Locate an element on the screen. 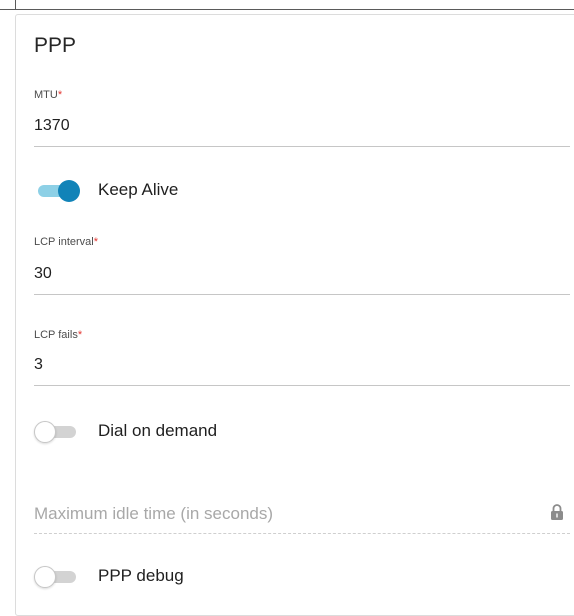 This screenshot has width=574, height=616. keep-alive-label: Keep Alive is located at coordinates (138, 189).